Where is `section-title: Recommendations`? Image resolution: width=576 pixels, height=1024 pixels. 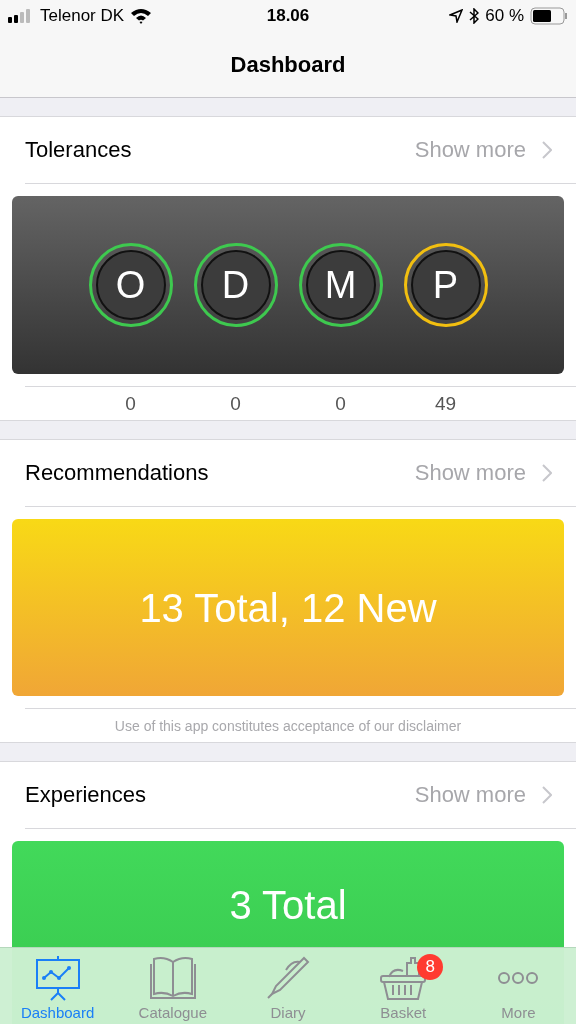
section-title: Recommendations is located at coordinates (117, 473).